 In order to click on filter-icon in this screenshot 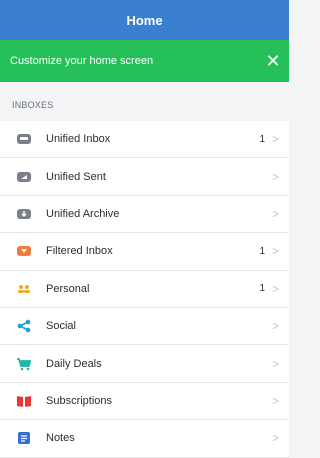, I will do `click(24, 251)`.